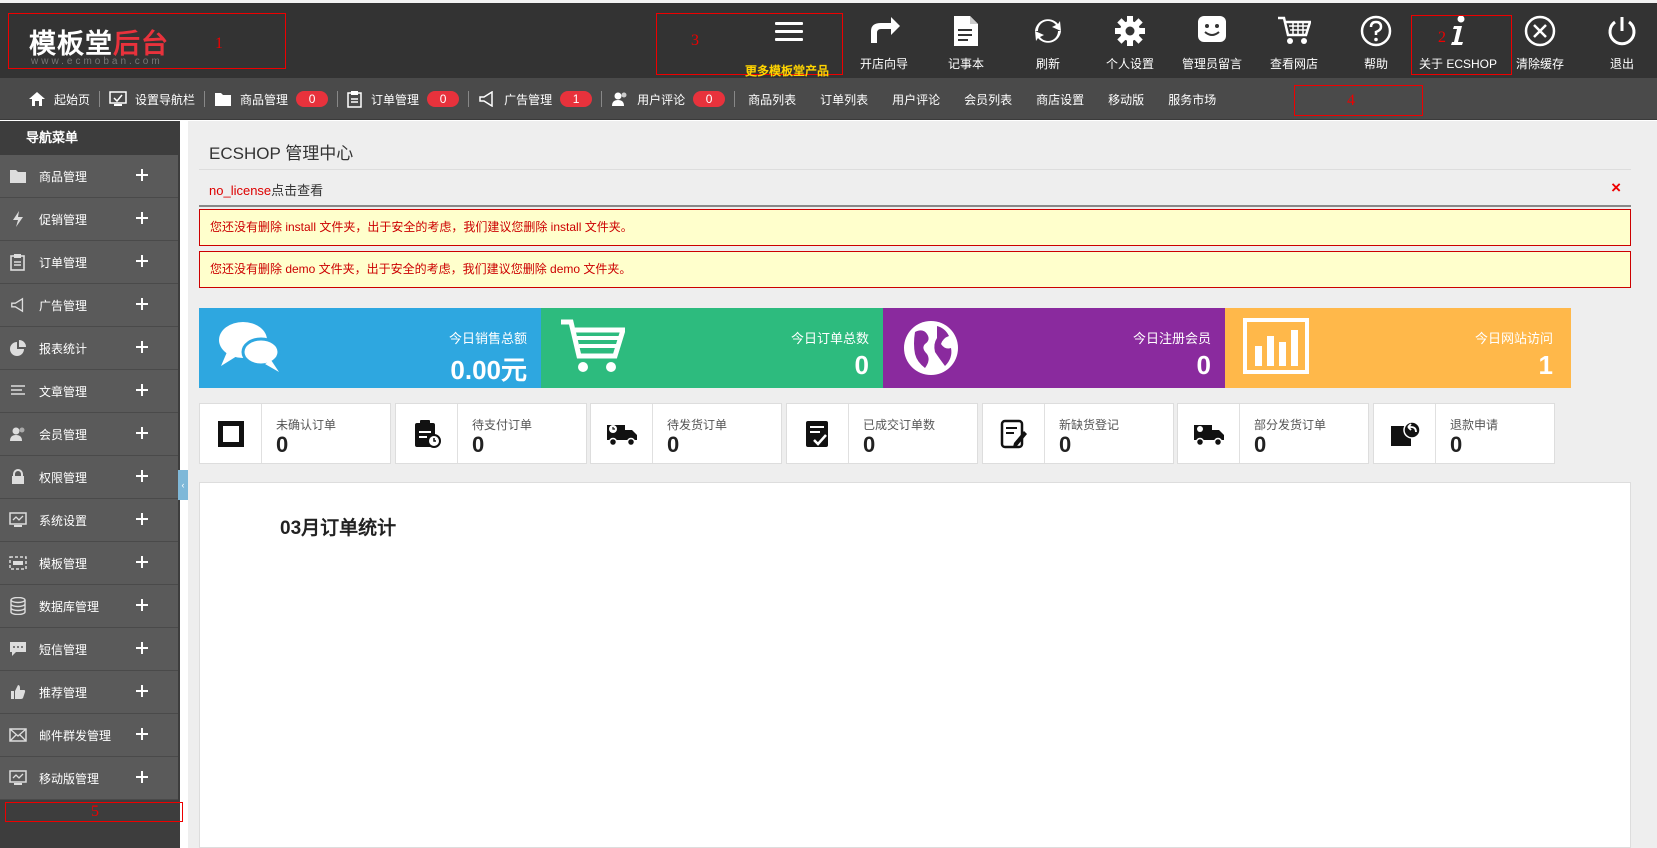 This screenshot has height=848, width=1657. What do you see at coordinates (686, 433) in the screenshot?
I see `mini-card-to-ship: 待发货订单 0` at bounding box center [686, 433].